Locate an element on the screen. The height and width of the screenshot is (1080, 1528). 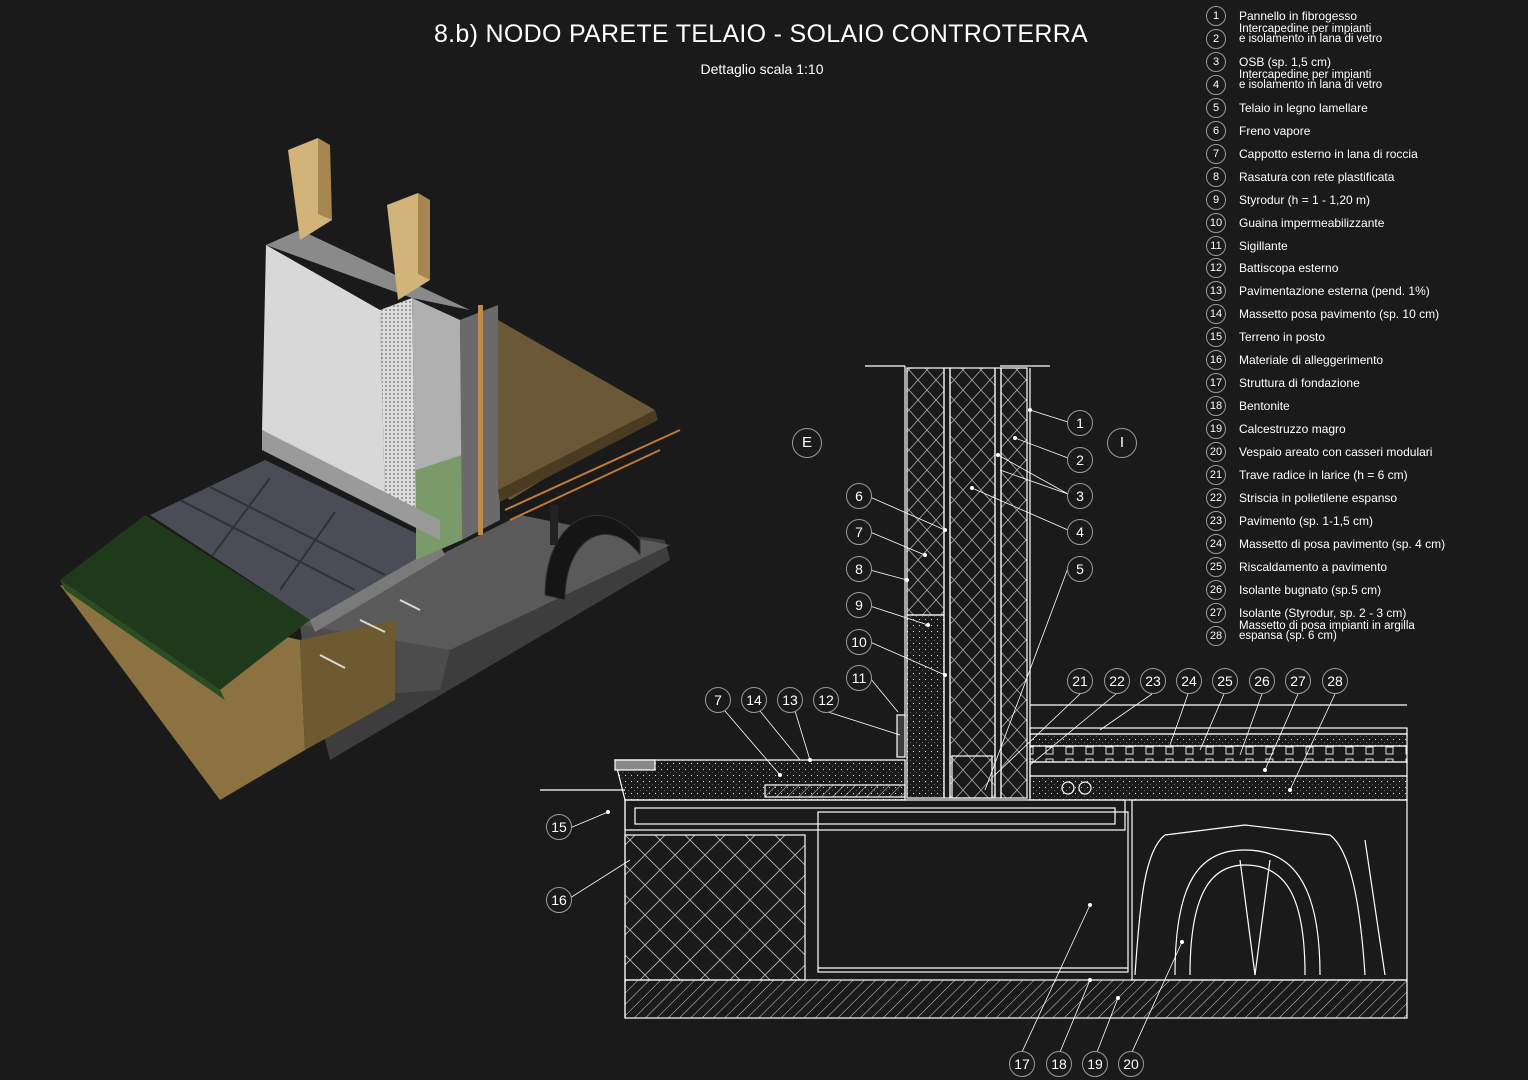
callout-8: 8 is located at coordinates (859, 569).